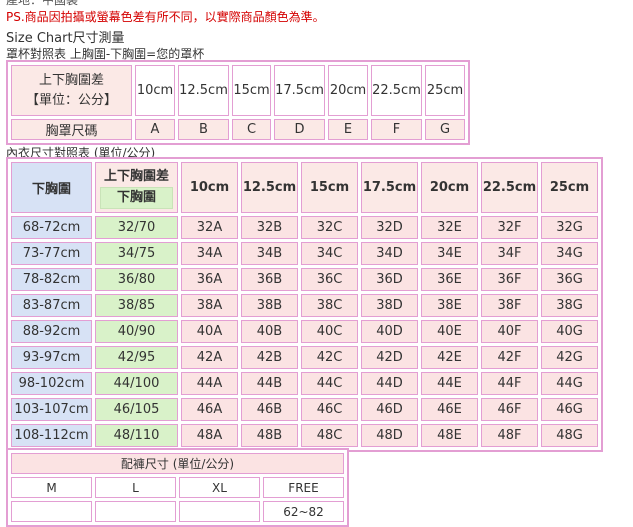 This screenshot has height=527, width=633. I want to click on panty-size-cell: XL, so click(219, 487).